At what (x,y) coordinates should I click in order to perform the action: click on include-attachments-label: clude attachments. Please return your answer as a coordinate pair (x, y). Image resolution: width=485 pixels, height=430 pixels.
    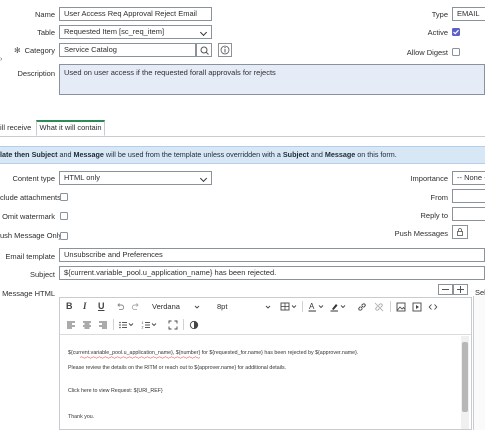
    Looking at the image, I should click on (30, 197).